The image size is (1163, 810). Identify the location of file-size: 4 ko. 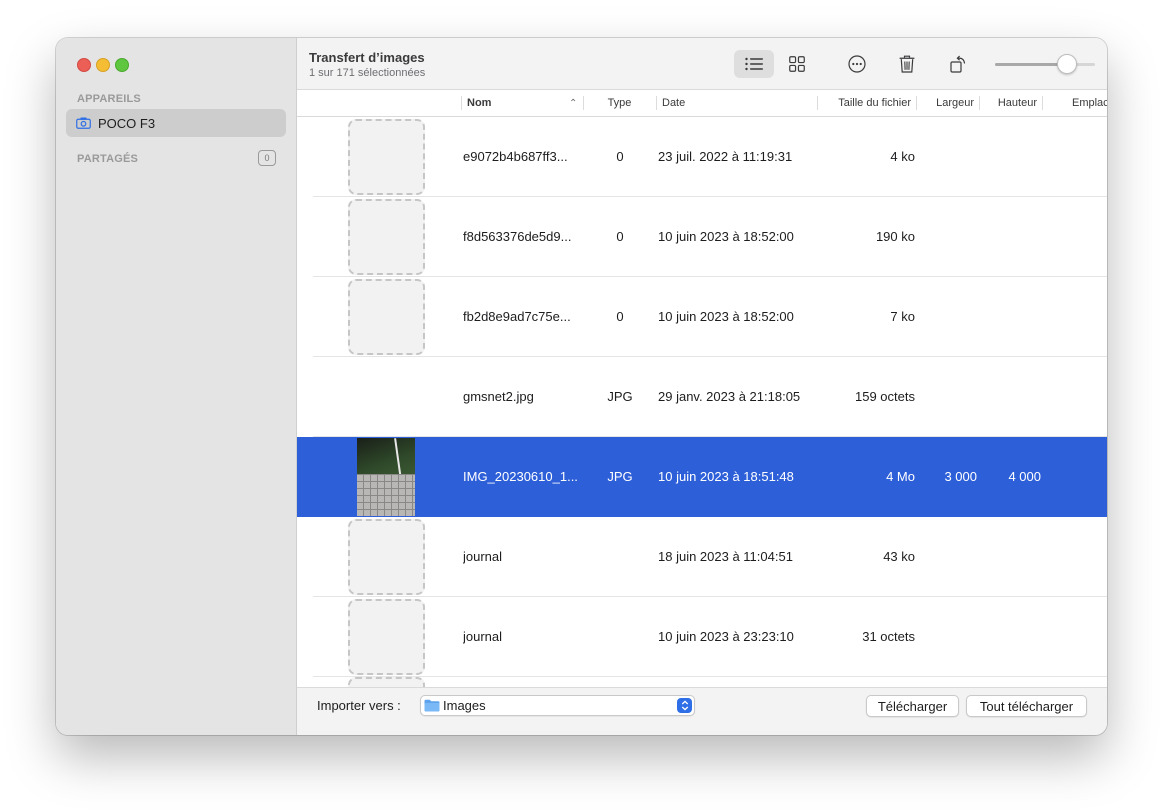
(902, 156).